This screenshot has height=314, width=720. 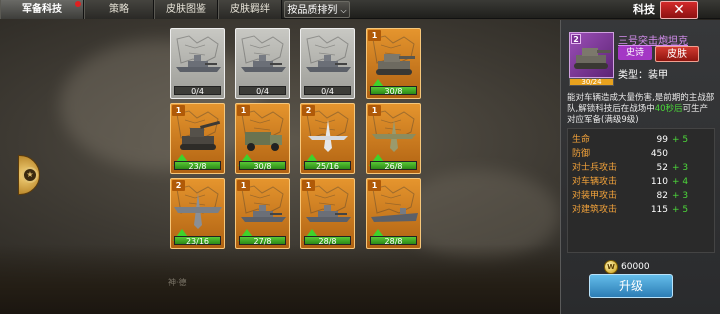 I want to click on tab-skin-gallery: 皮肤图鉴, so click(x=186, y=9).